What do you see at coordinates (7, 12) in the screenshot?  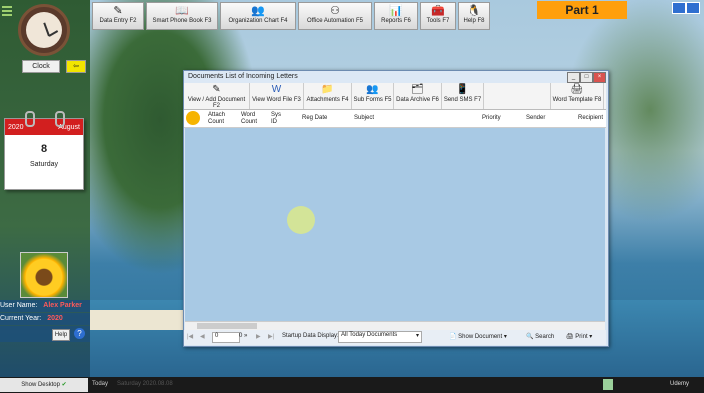 I see `menu-icon` at bounding box center [7, 12].